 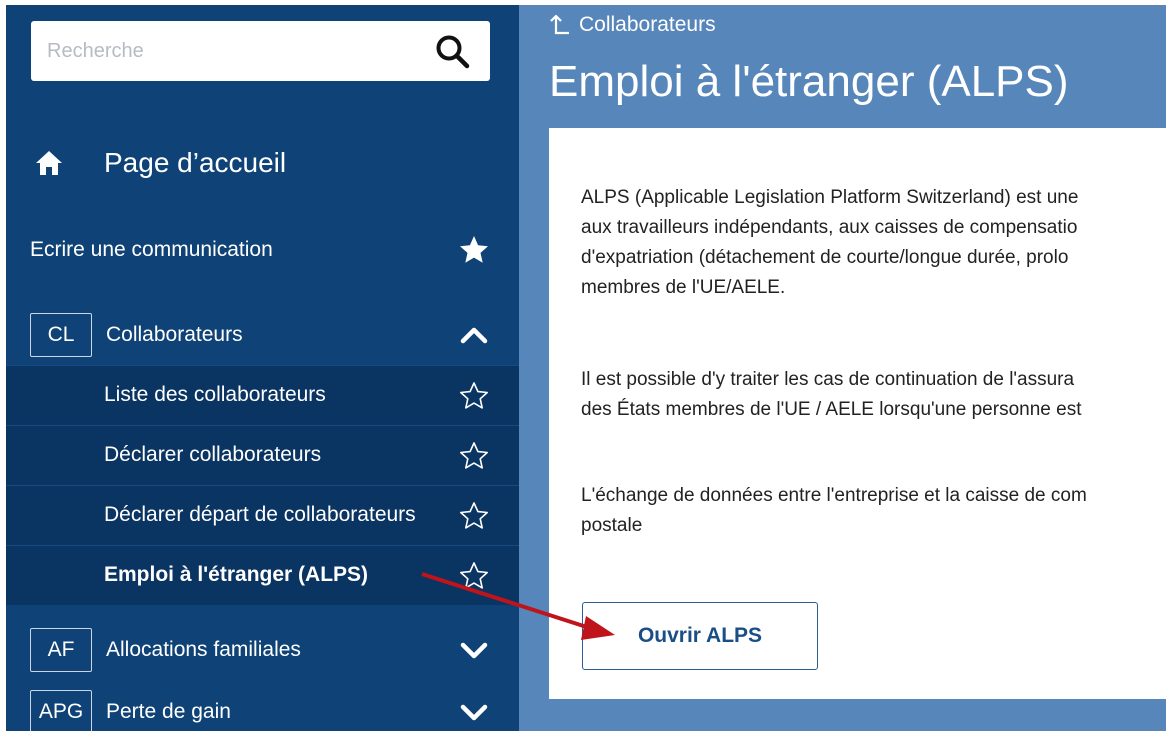 I want to click on text-line: membres de l'UE/AELE., so click(x=683, y=287).